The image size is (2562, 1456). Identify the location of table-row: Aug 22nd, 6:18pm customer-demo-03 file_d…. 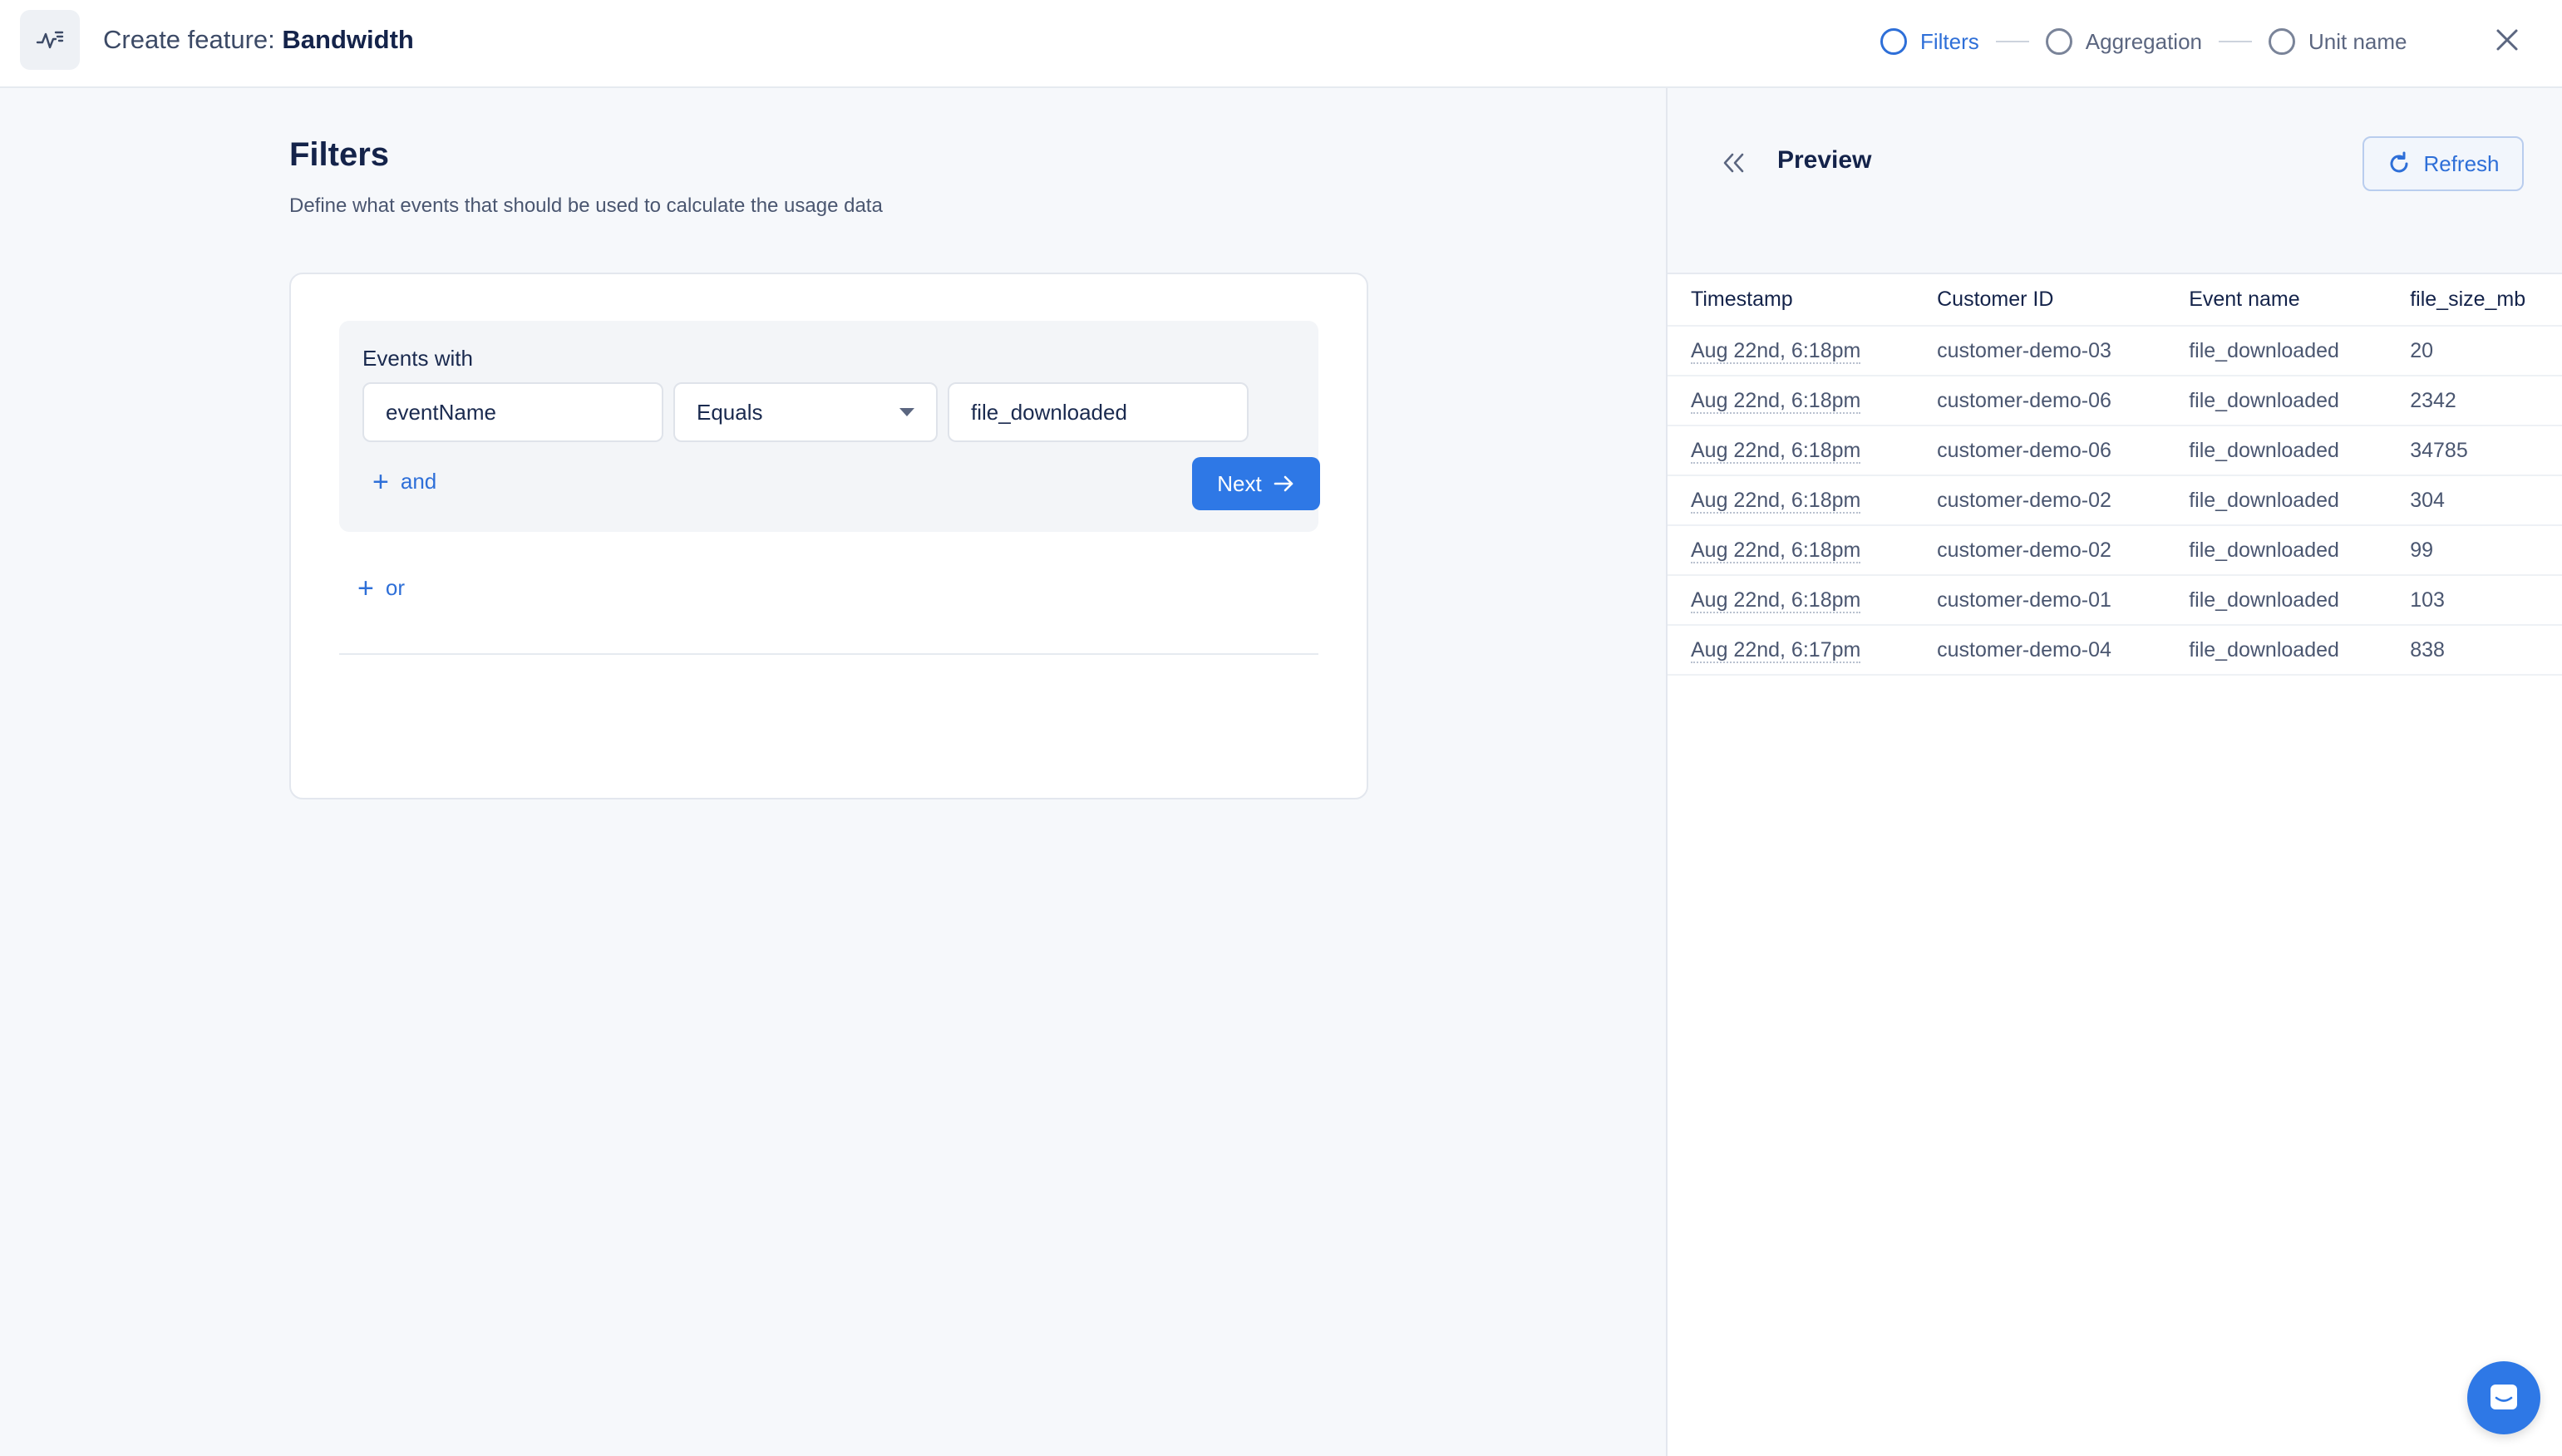
(2115, 350).